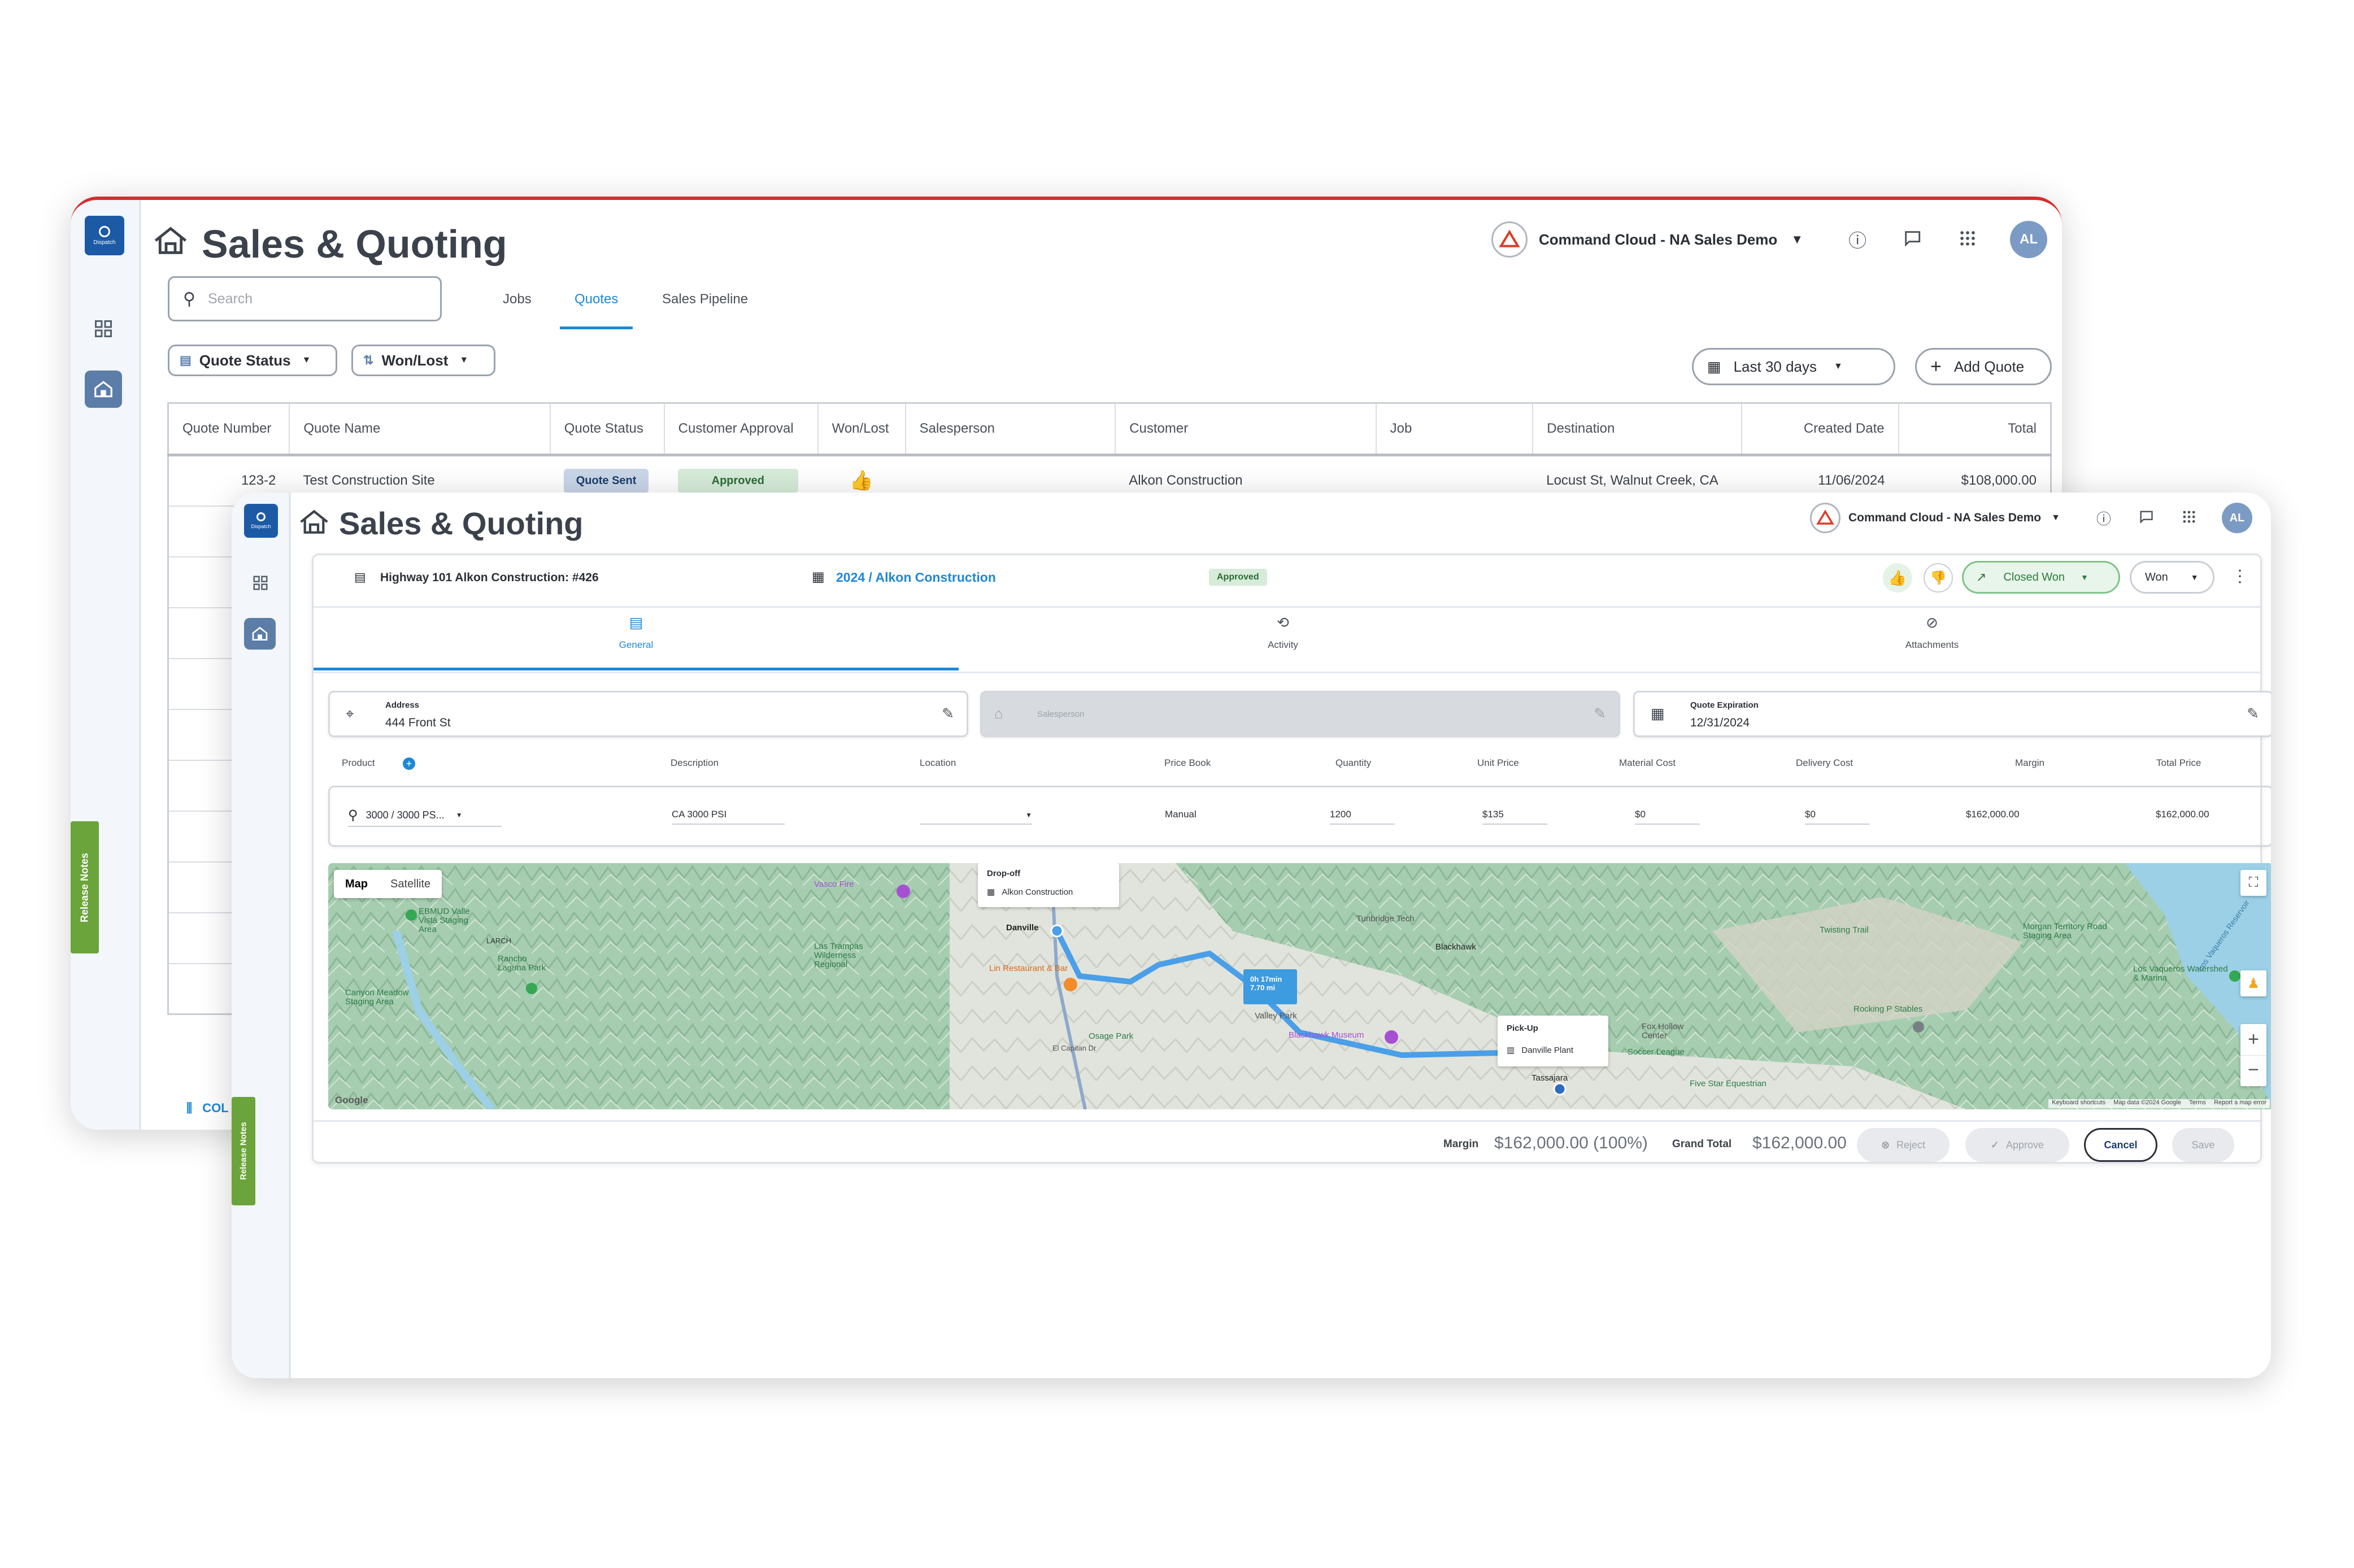 This screenshot has width=2354, height=1568. I want to click on product-select: ⚲ 3000 / 3000 PS... ▼, so click(425, 815).